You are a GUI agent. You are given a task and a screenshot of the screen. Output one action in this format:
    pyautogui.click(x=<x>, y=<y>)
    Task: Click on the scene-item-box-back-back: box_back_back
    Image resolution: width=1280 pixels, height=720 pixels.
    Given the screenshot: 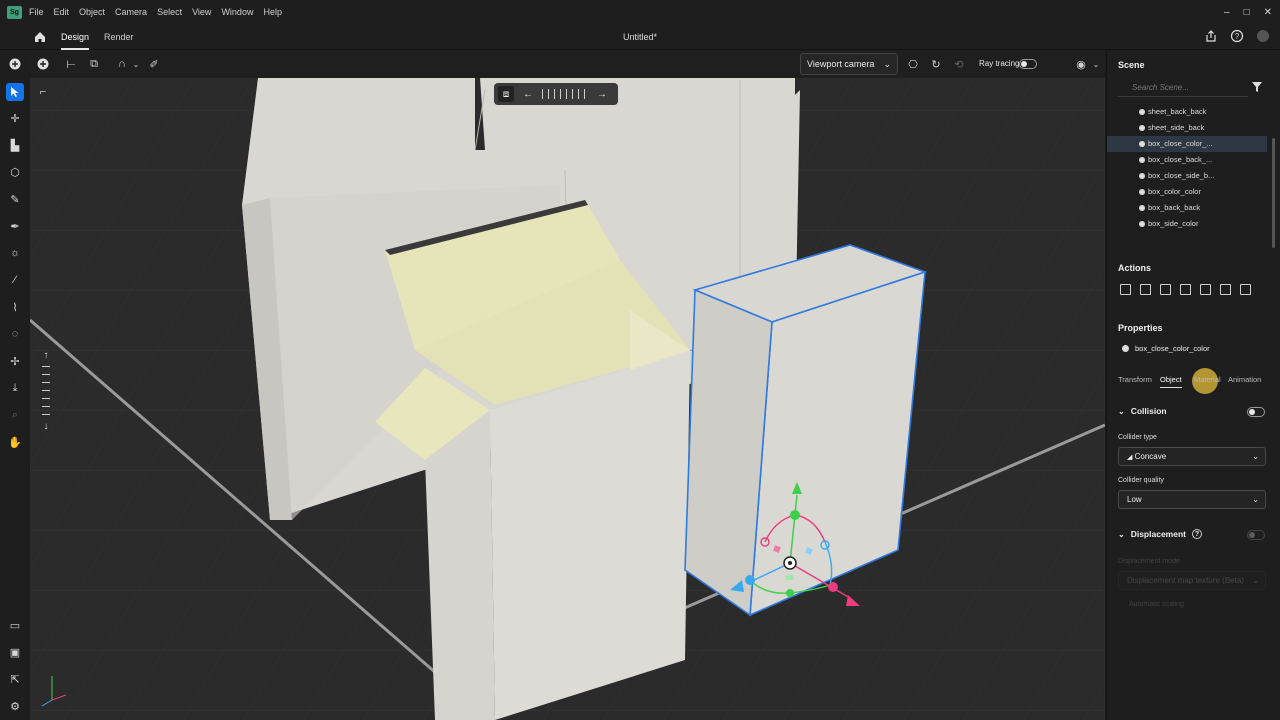 What is the action you would take?
    pyautogui.click(x=1187, y=208)
    